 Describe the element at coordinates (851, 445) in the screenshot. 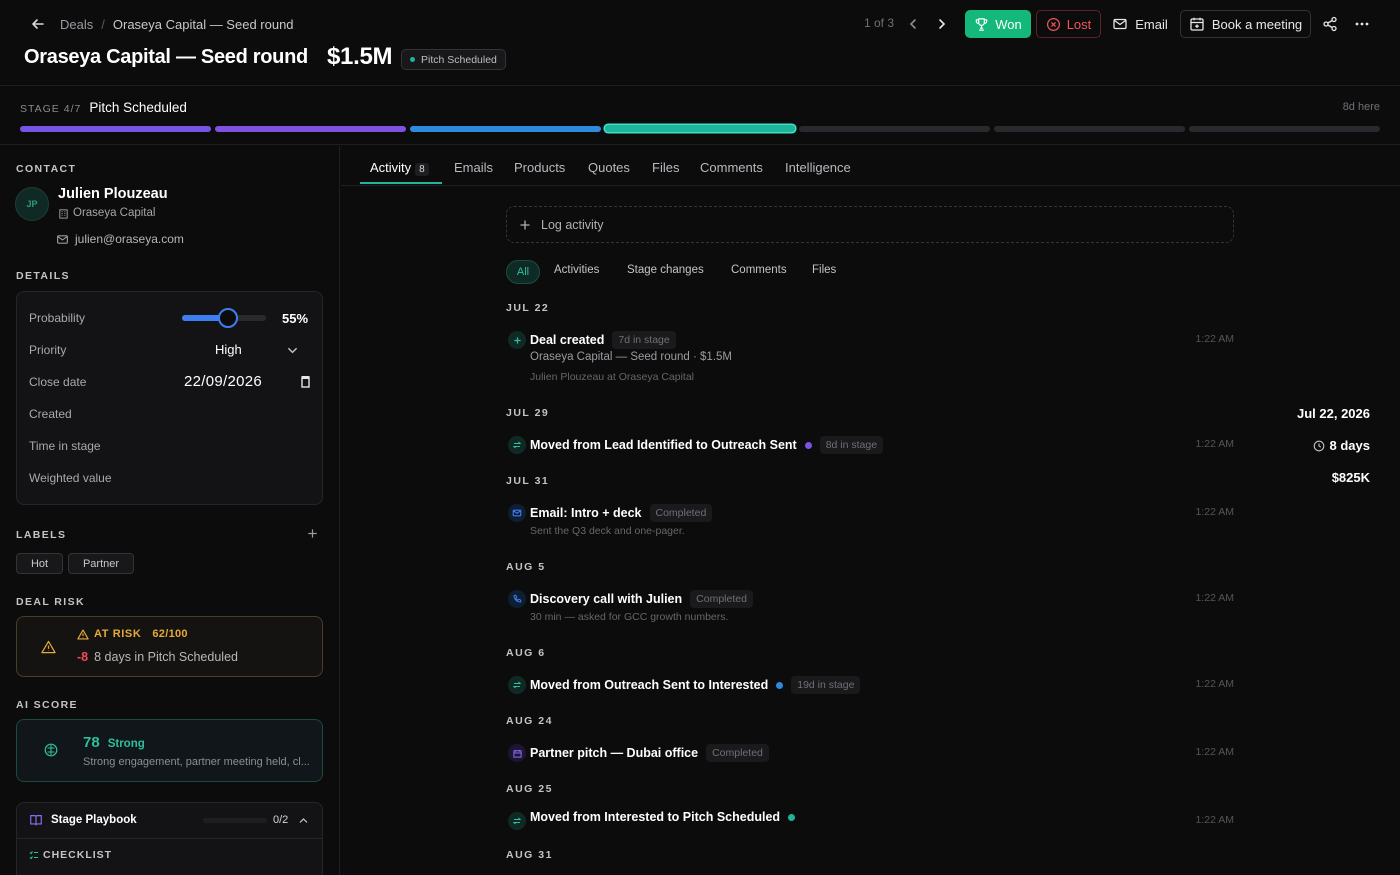

I see `event-chip: 8d in stage` at that location.